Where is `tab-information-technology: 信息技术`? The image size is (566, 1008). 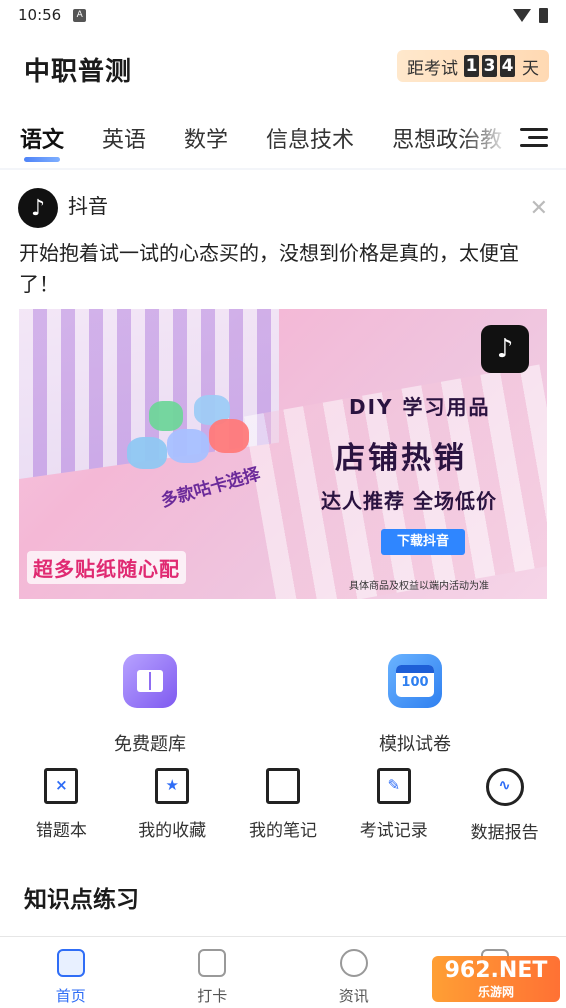
tab-information-technology: 信息技术 is located at coordinates (310, 138).